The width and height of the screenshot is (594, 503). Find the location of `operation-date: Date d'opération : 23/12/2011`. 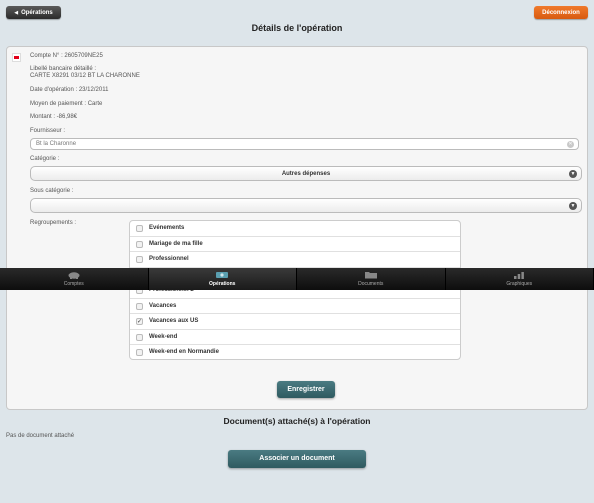

operation-date: Date d'opération : 23/12/2011 is located at coordinates (69, 90).